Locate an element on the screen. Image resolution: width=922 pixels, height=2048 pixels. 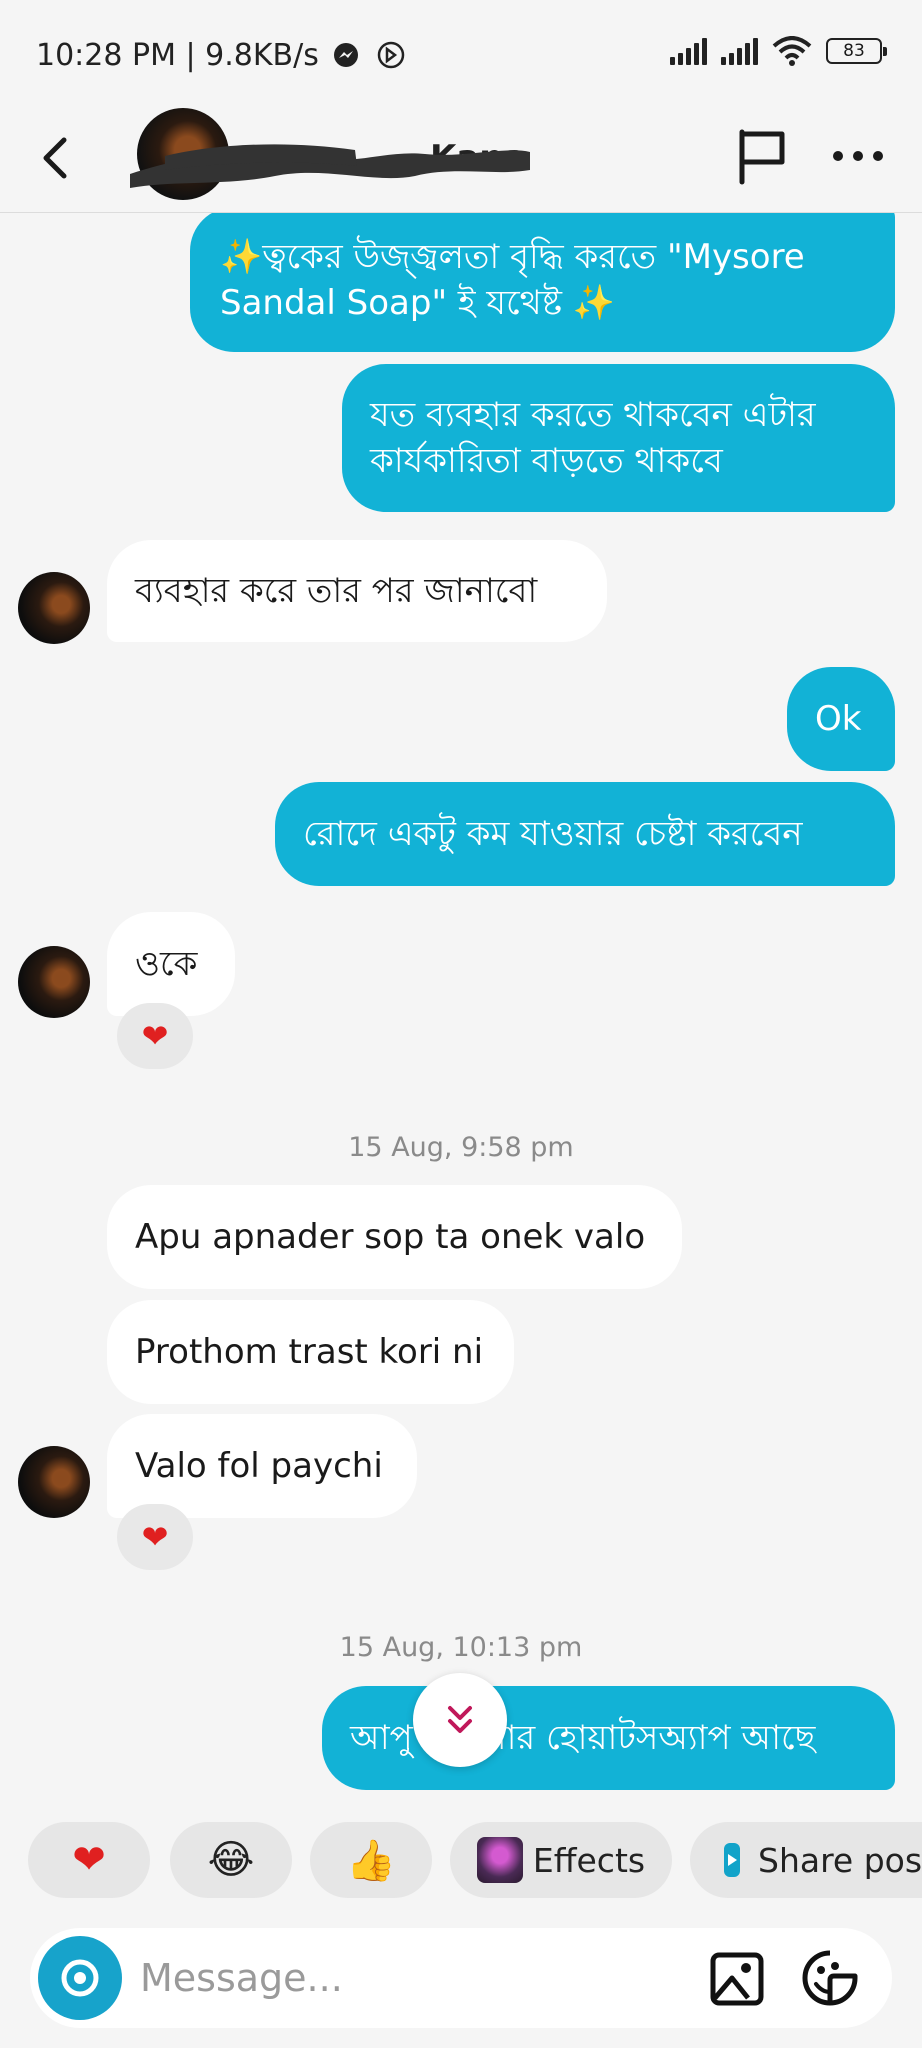
flag-icon is located at coordinates (762, 156).